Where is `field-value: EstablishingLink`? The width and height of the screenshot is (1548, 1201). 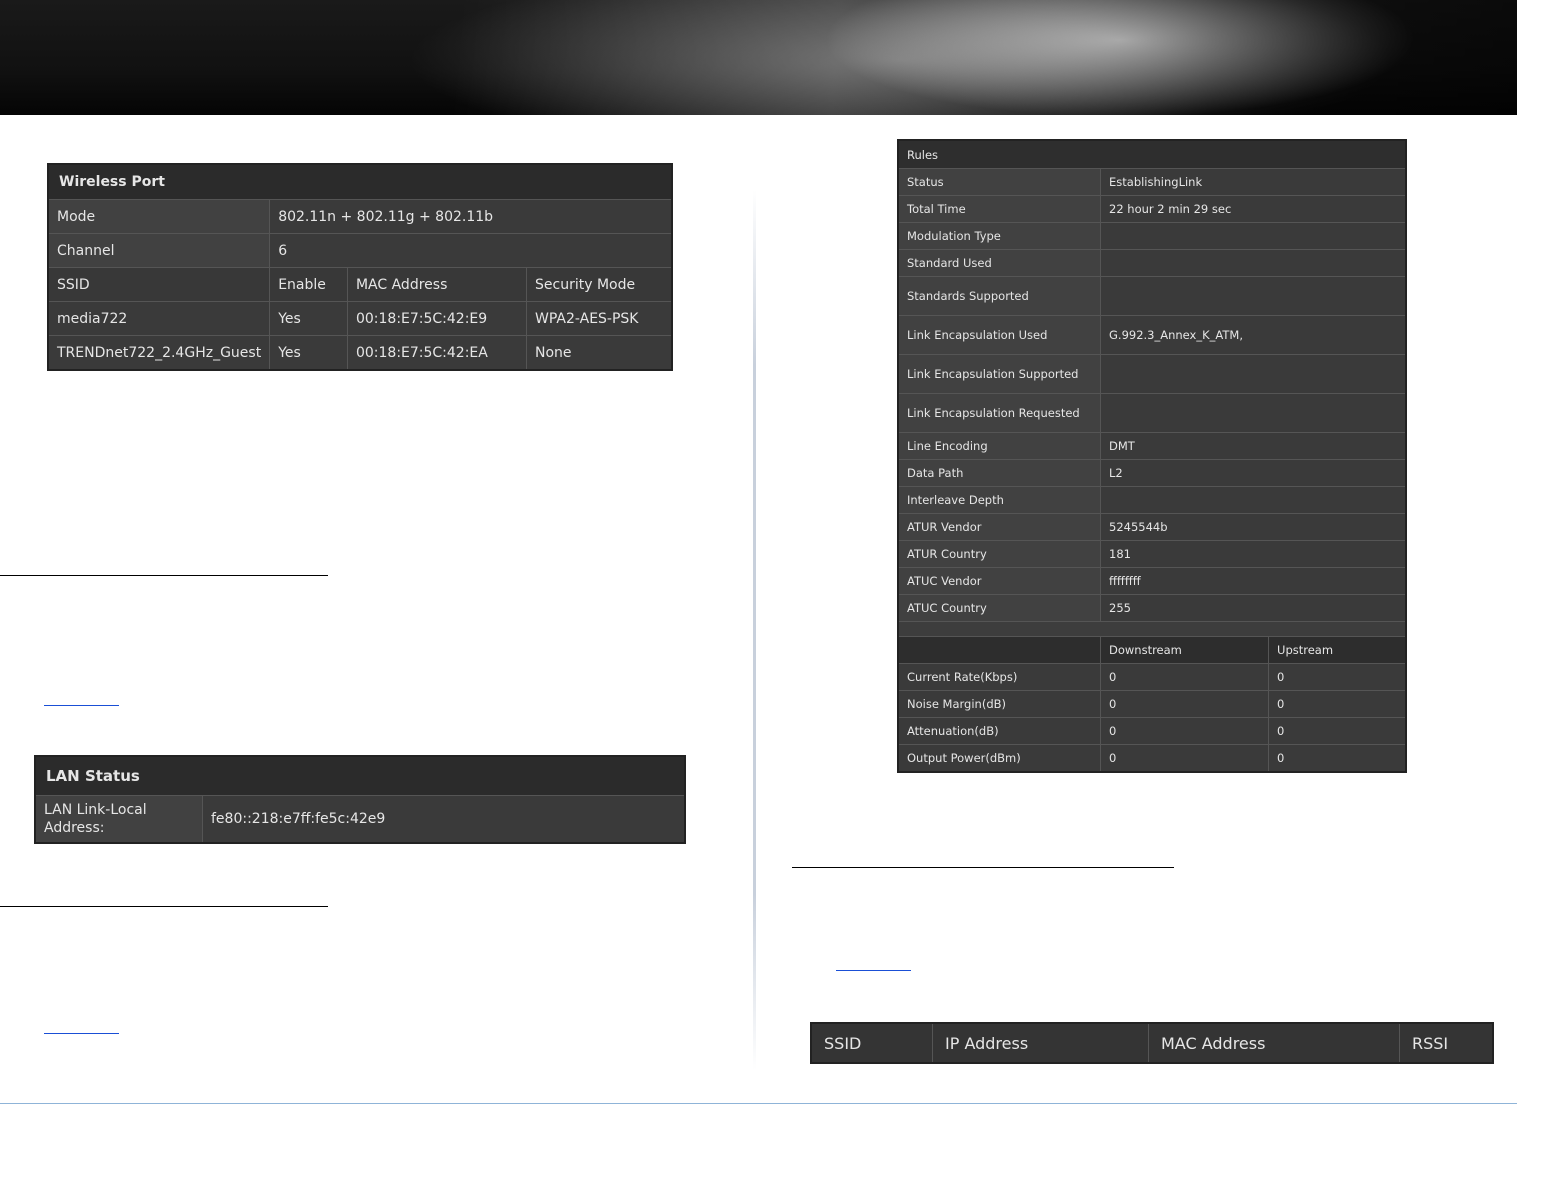 field-value: EstablishingLink is located at coordinates (1253, 182).